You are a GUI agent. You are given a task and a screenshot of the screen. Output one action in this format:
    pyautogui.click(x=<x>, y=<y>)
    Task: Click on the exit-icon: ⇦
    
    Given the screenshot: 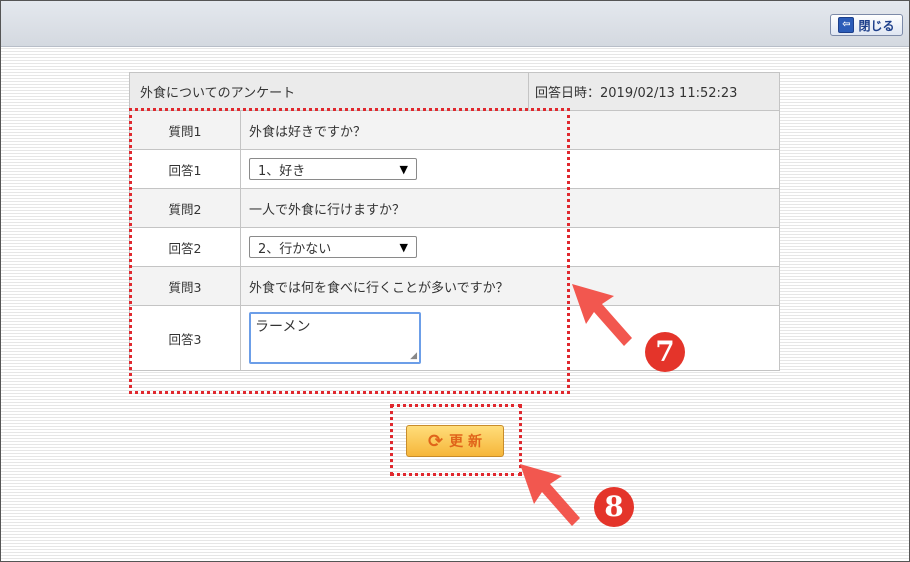 What is the action you would take?
    pyautogui.click(x=846, y=25)
    